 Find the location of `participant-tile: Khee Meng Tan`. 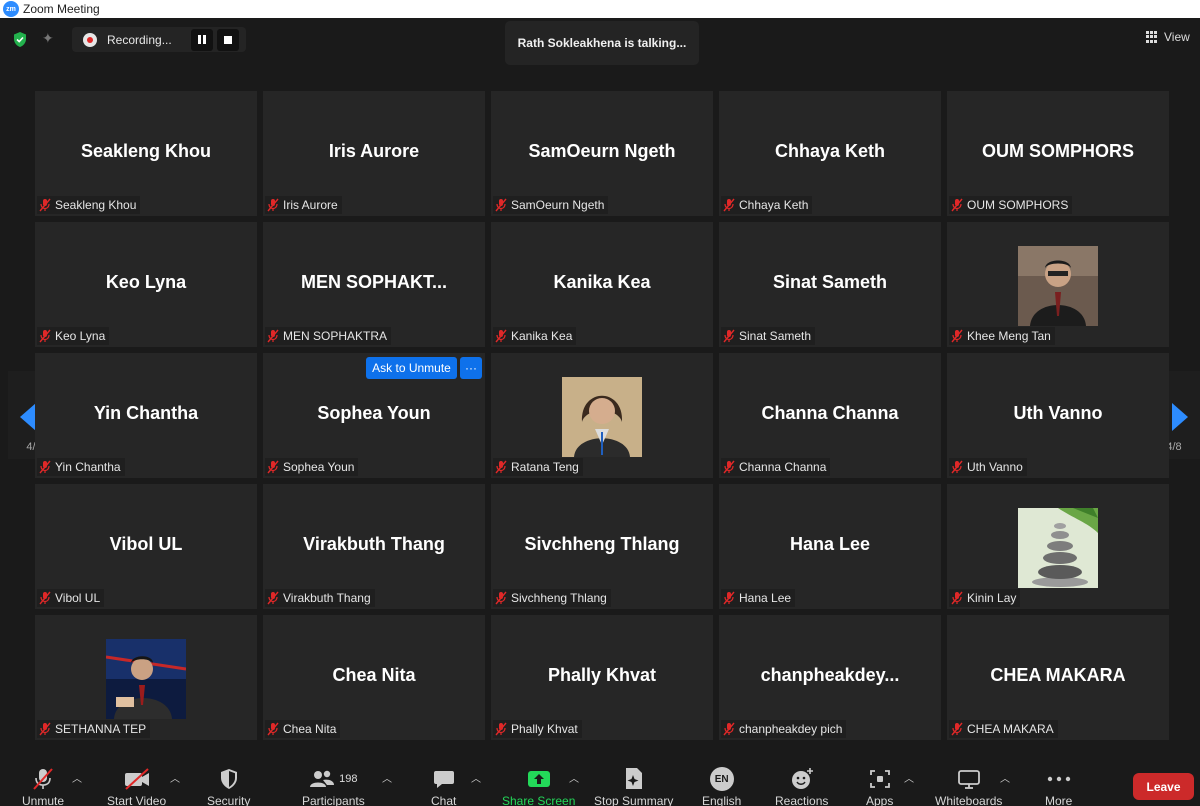

participant-tile: Khee Meng Tan is located at coordinates (1058, 284).